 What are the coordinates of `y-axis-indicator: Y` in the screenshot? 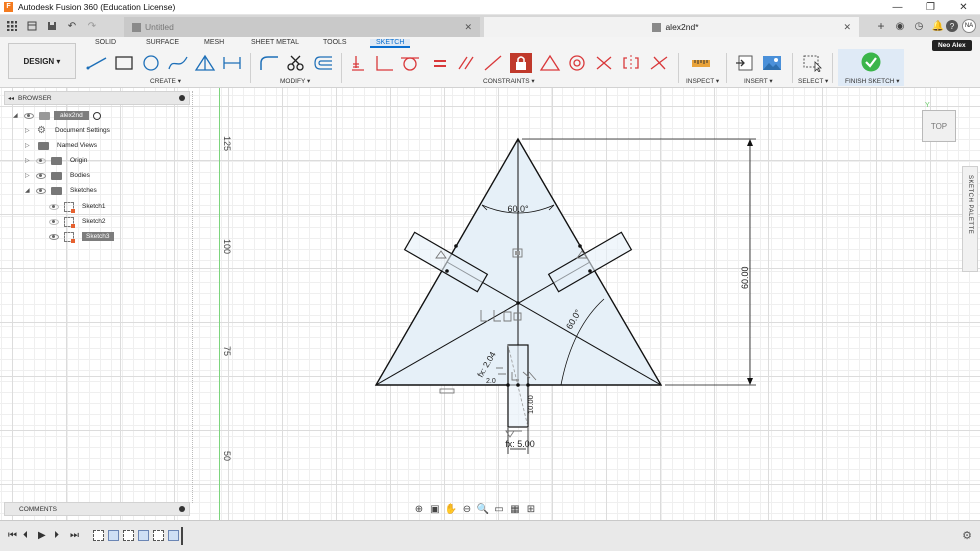 It's located at (927, 105).